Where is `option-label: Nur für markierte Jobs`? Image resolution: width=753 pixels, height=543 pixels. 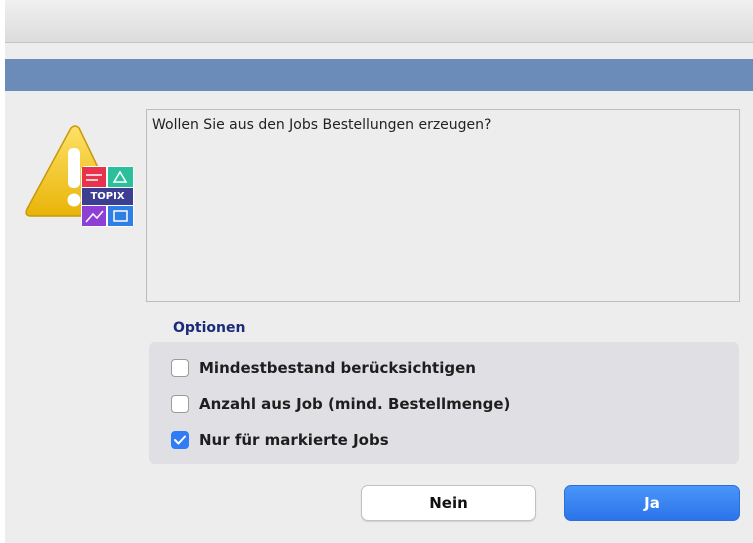
option-label: Nur für markierte Jobs is located at coordinates (294, 440).